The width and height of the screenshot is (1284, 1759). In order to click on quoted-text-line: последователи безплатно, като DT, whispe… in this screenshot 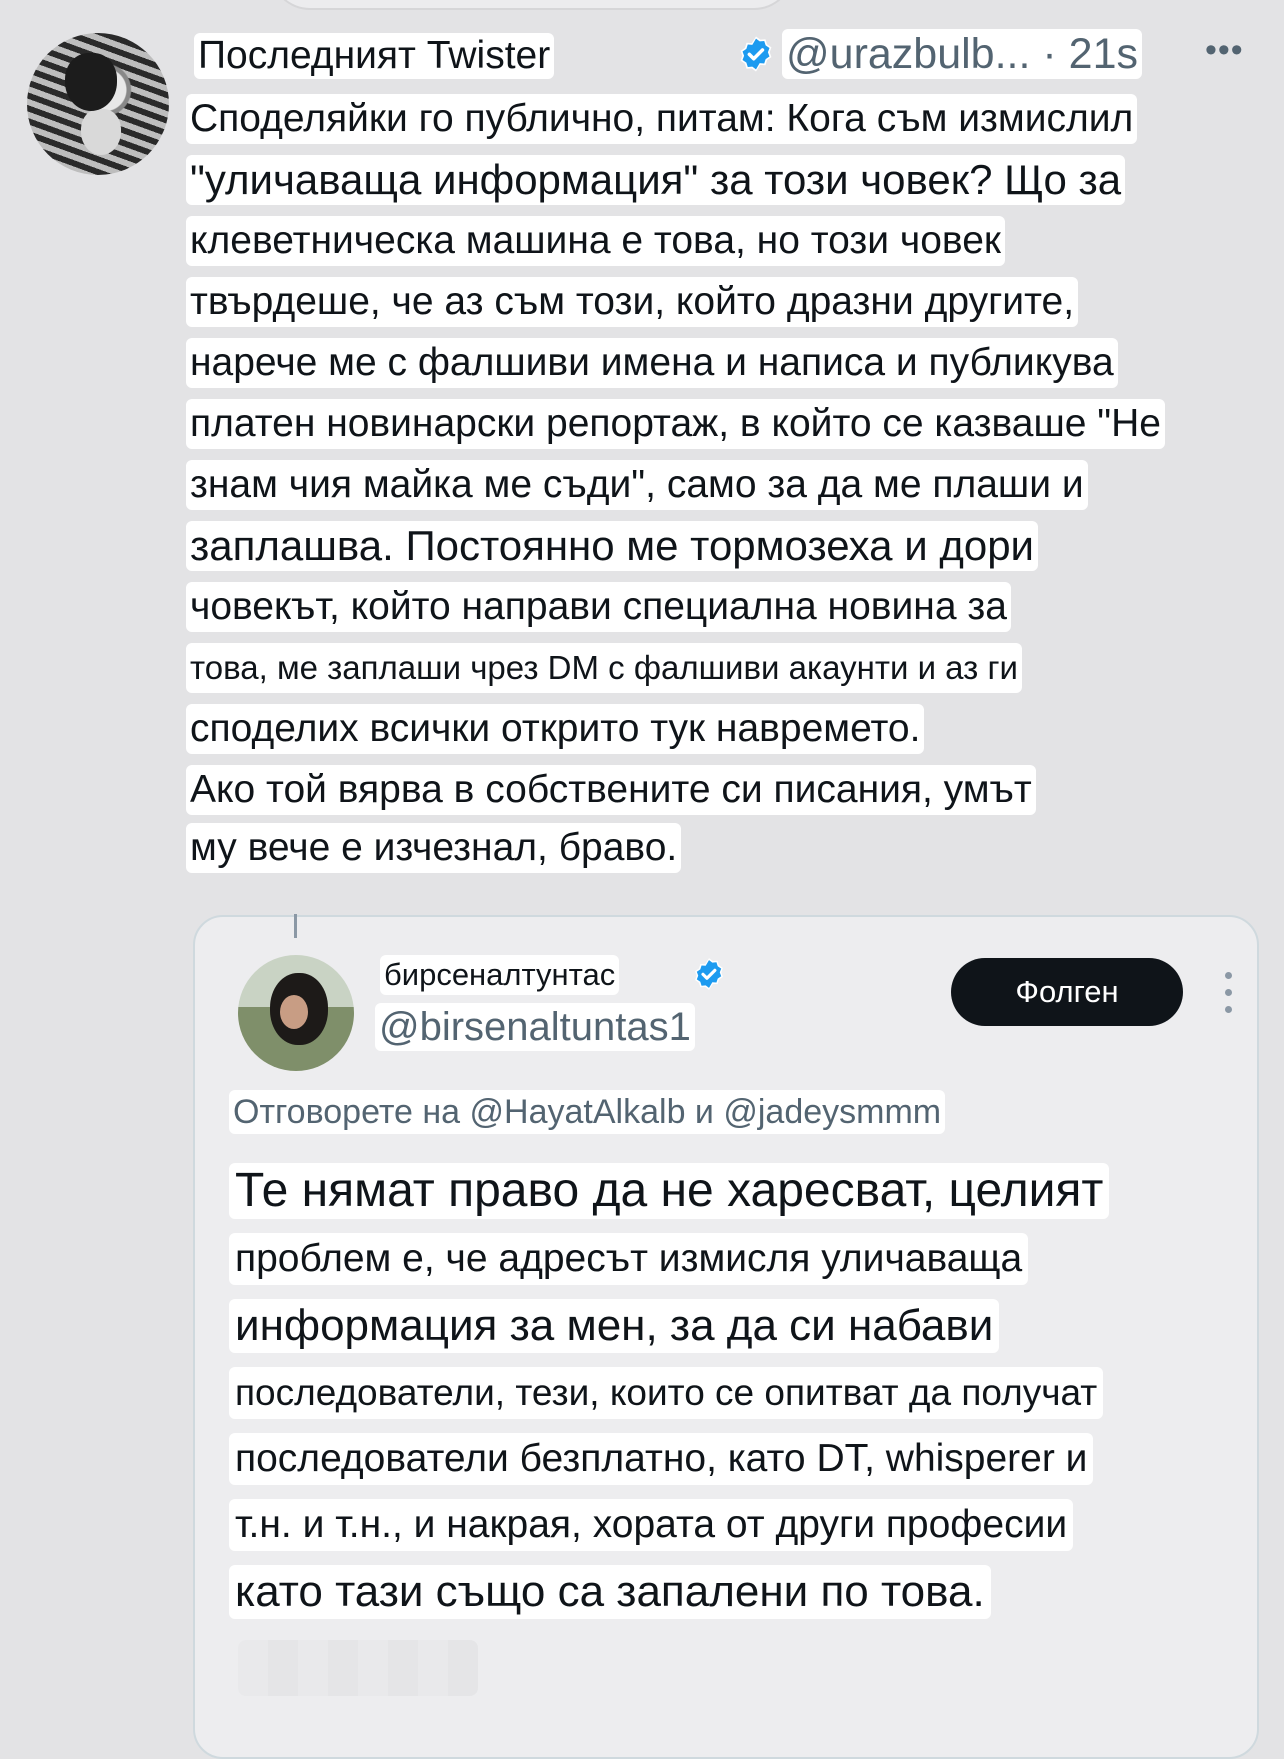, I will do `click(661, 1459)`.